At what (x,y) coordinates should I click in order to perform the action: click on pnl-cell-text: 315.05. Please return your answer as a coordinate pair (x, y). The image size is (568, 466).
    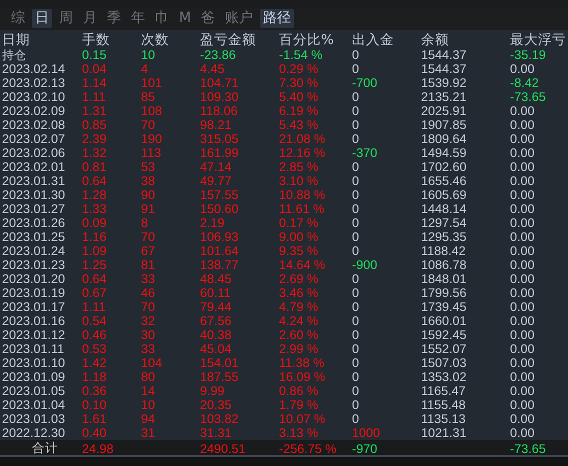
    Looking at the image, I should click on (219, 139).